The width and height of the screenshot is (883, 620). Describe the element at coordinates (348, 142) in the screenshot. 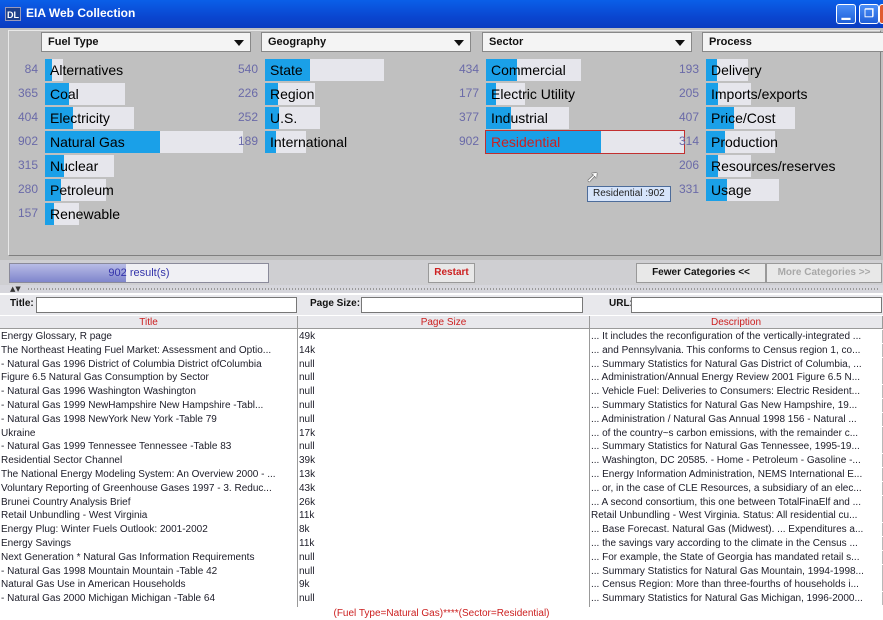

I see `category-item-international: 189 International` at that location.